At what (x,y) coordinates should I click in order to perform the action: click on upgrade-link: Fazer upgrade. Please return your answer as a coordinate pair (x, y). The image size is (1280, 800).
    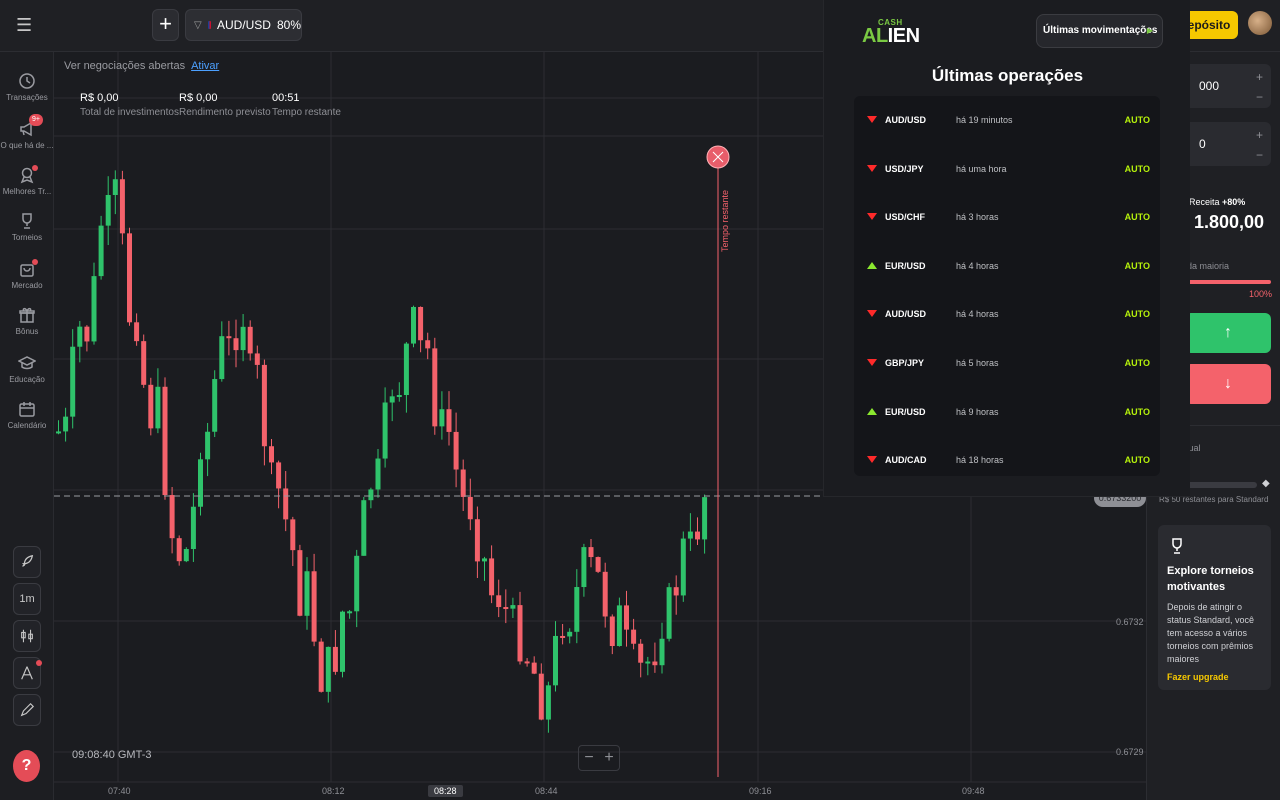
    Looking at the image, I should click on (1214, 677).